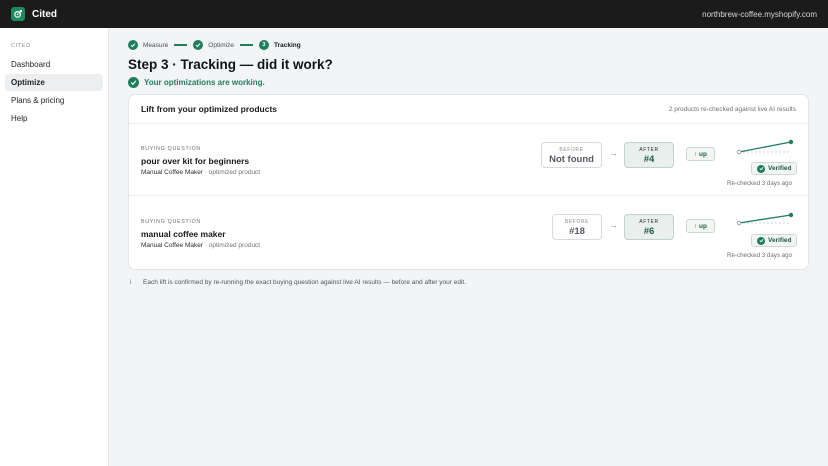 Image resolution: width=828 pixels, height=466 pixels. Describe the element at coordinates (414, 14) in the screenshot. I see `top-bar: Cited northbrew-coffee.myshopify.com` at that location.